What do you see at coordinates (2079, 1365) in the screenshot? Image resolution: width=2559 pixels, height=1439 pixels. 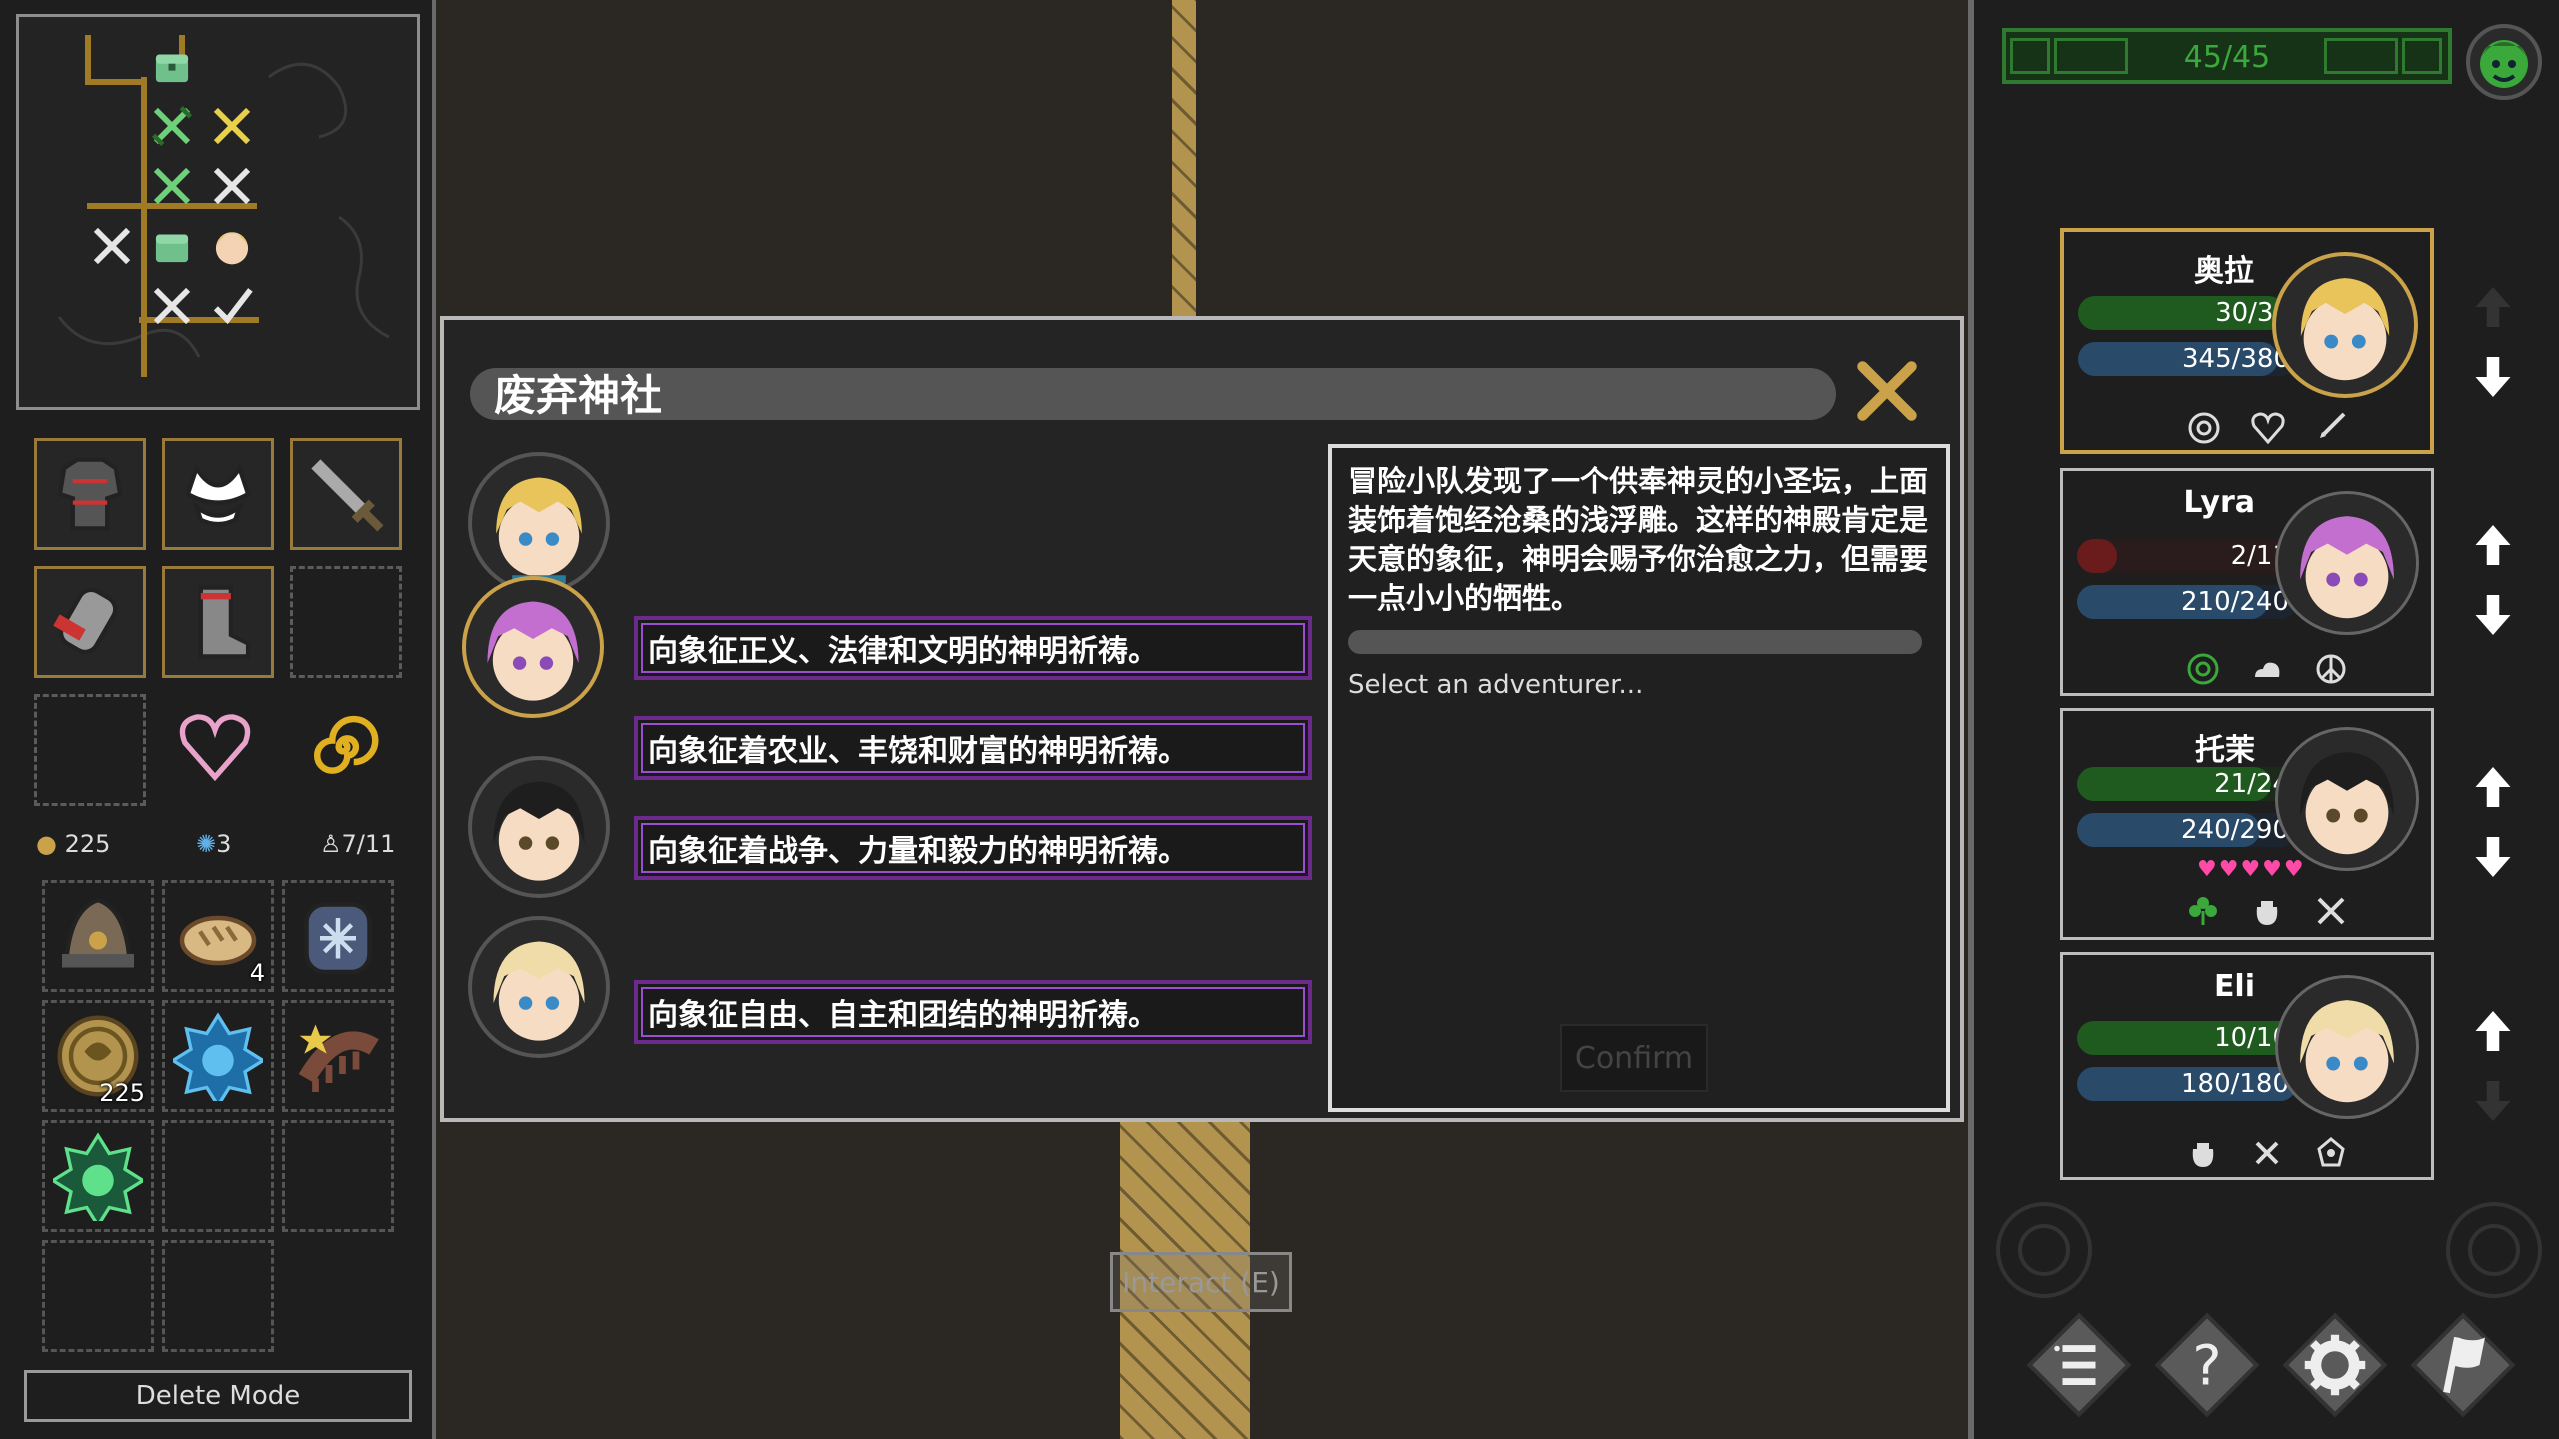 I see `journal-menu-icon` at bounding box center [2079, 1365].